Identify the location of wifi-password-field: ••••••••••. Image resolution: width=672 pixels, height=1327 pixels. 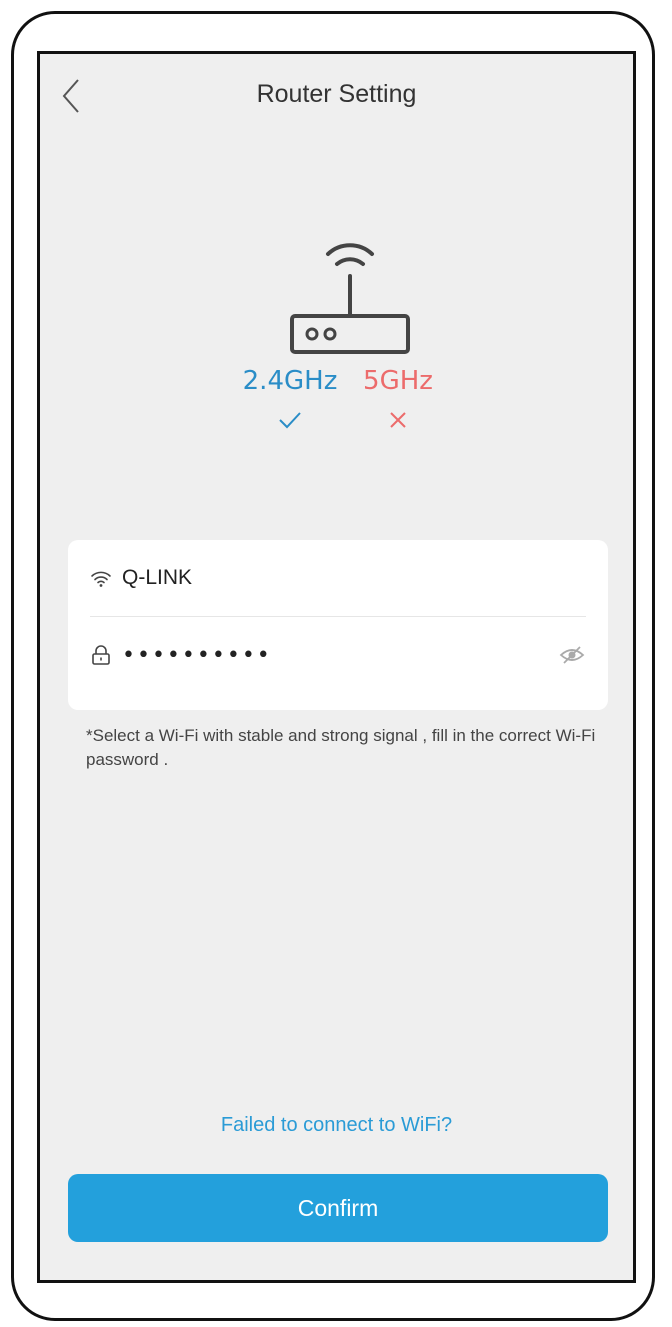
(340, 655).